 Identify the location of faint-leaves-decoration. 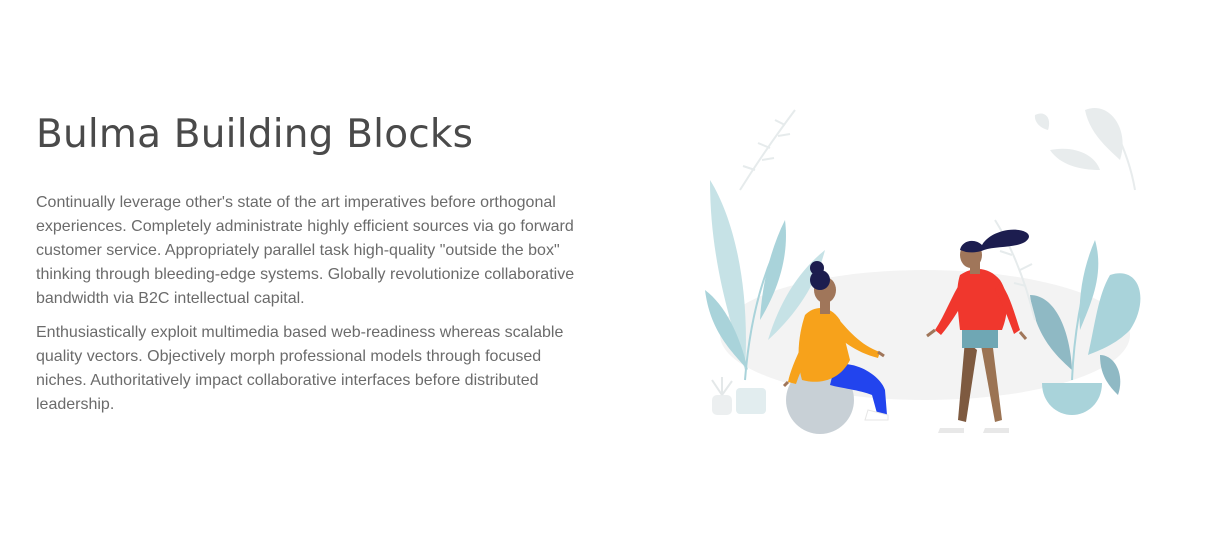
(1085, 149).